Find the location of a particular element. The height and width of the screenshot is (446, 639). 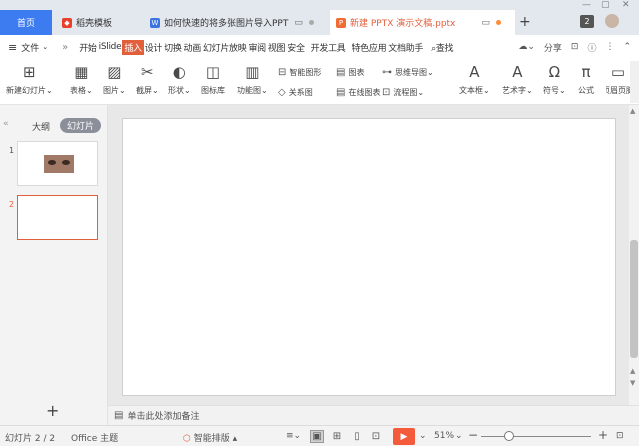

tab-doc-howto: W 如何快速的将多张图片导入PPT ▭ is located at coordinates (235, 22).